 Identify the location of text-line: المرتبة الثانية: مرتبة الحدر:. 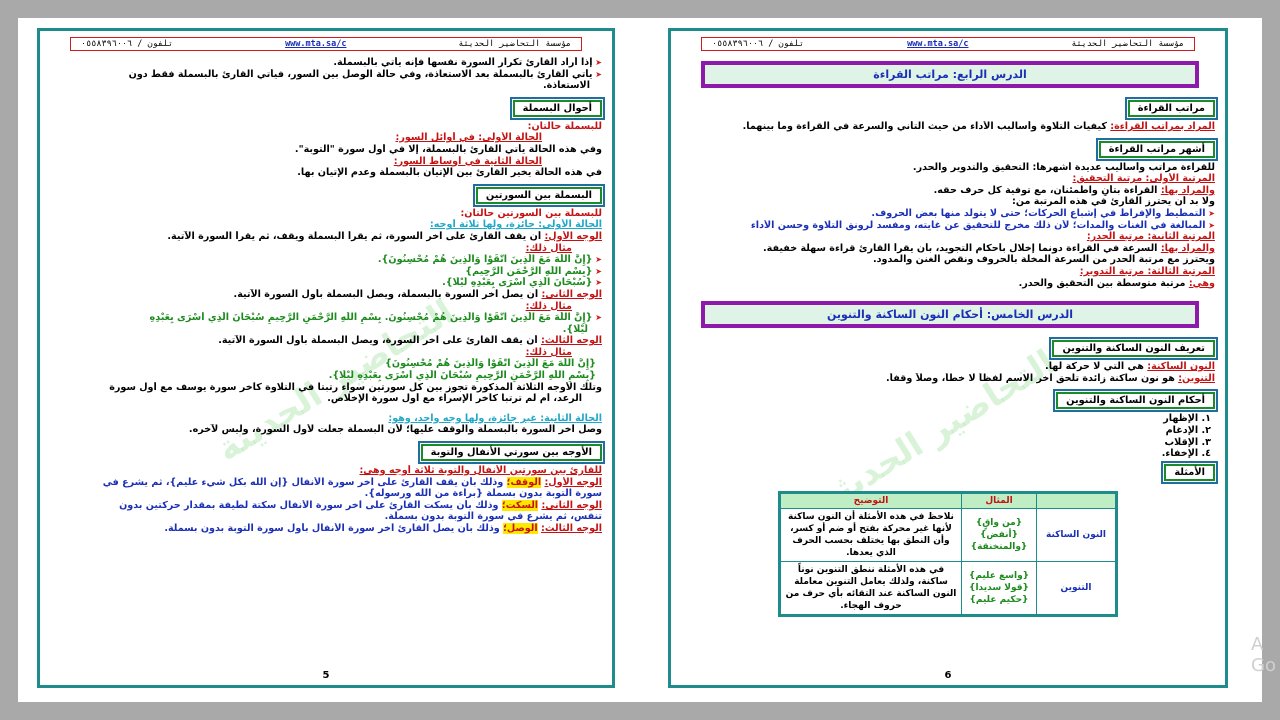
(1150, 237).